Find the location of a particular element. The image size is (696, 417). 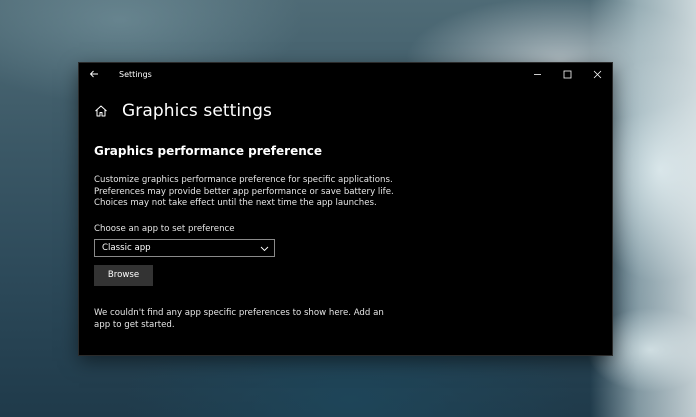

back-arrow-icon is located at coordinates (93, 74).